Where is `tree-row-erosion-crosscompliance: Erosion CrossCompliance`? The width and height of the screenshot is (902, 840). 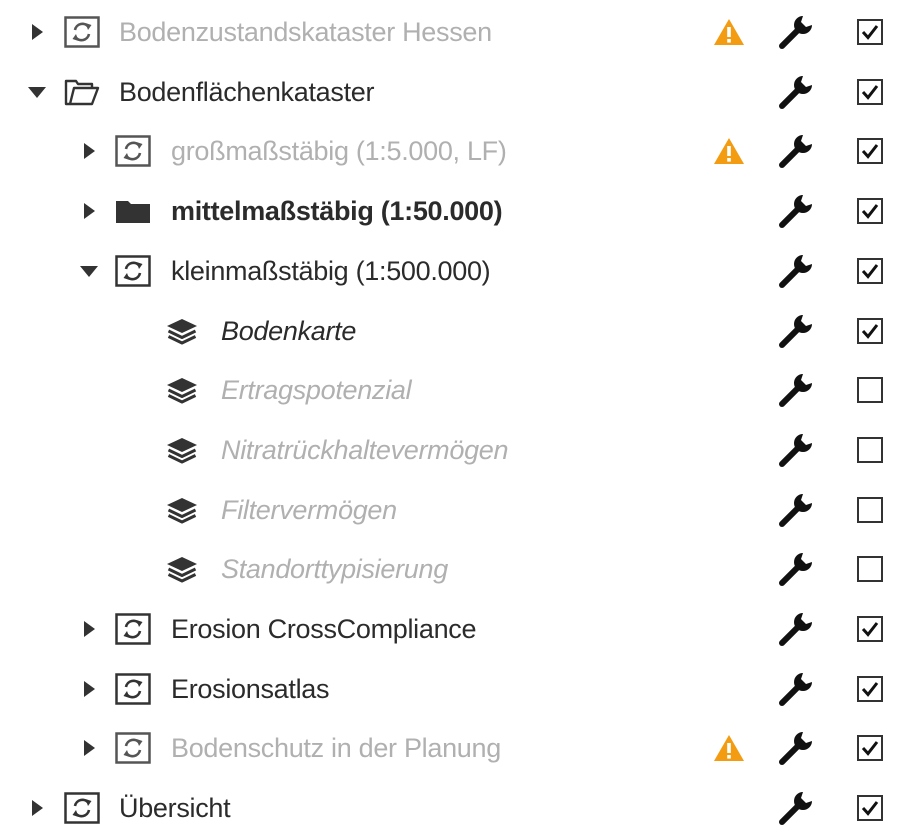 tree-row-erosion-crosscompliance: Erosion CrossCompliance is located at coordinates (451, 629).